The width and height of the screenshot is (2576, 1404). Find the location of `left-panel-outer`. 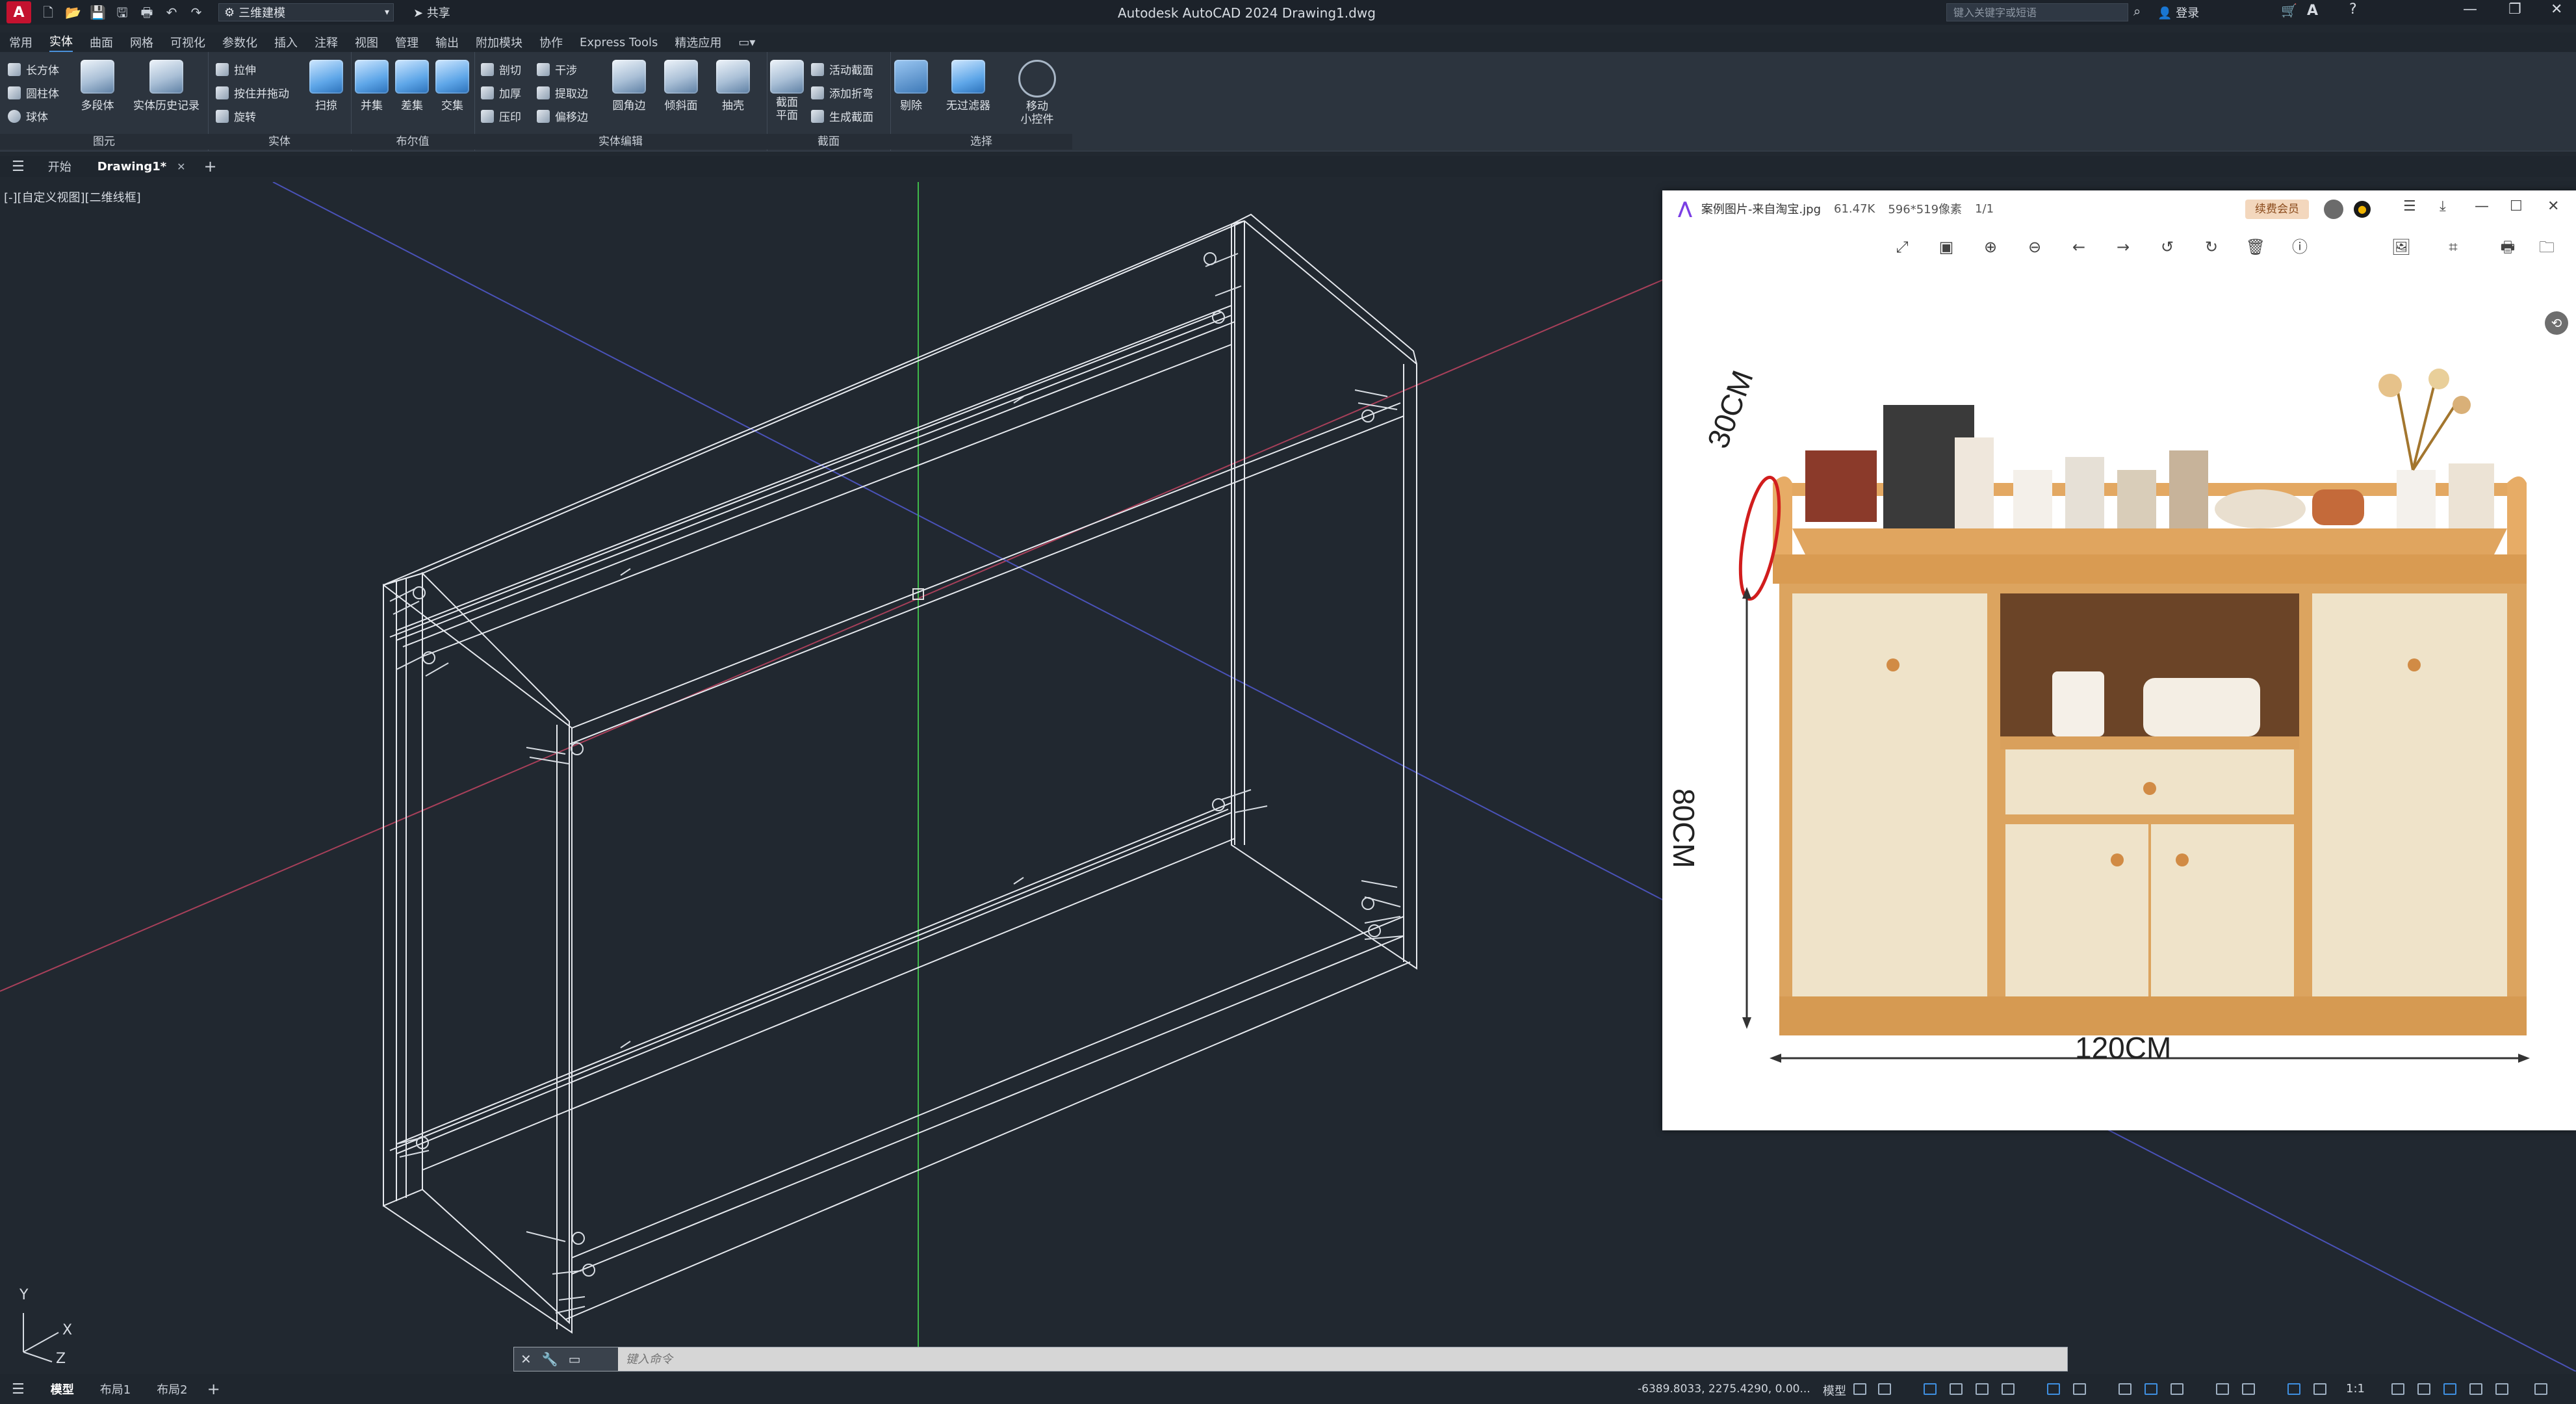

left-panel-outer is located at coordinates (478, 959).